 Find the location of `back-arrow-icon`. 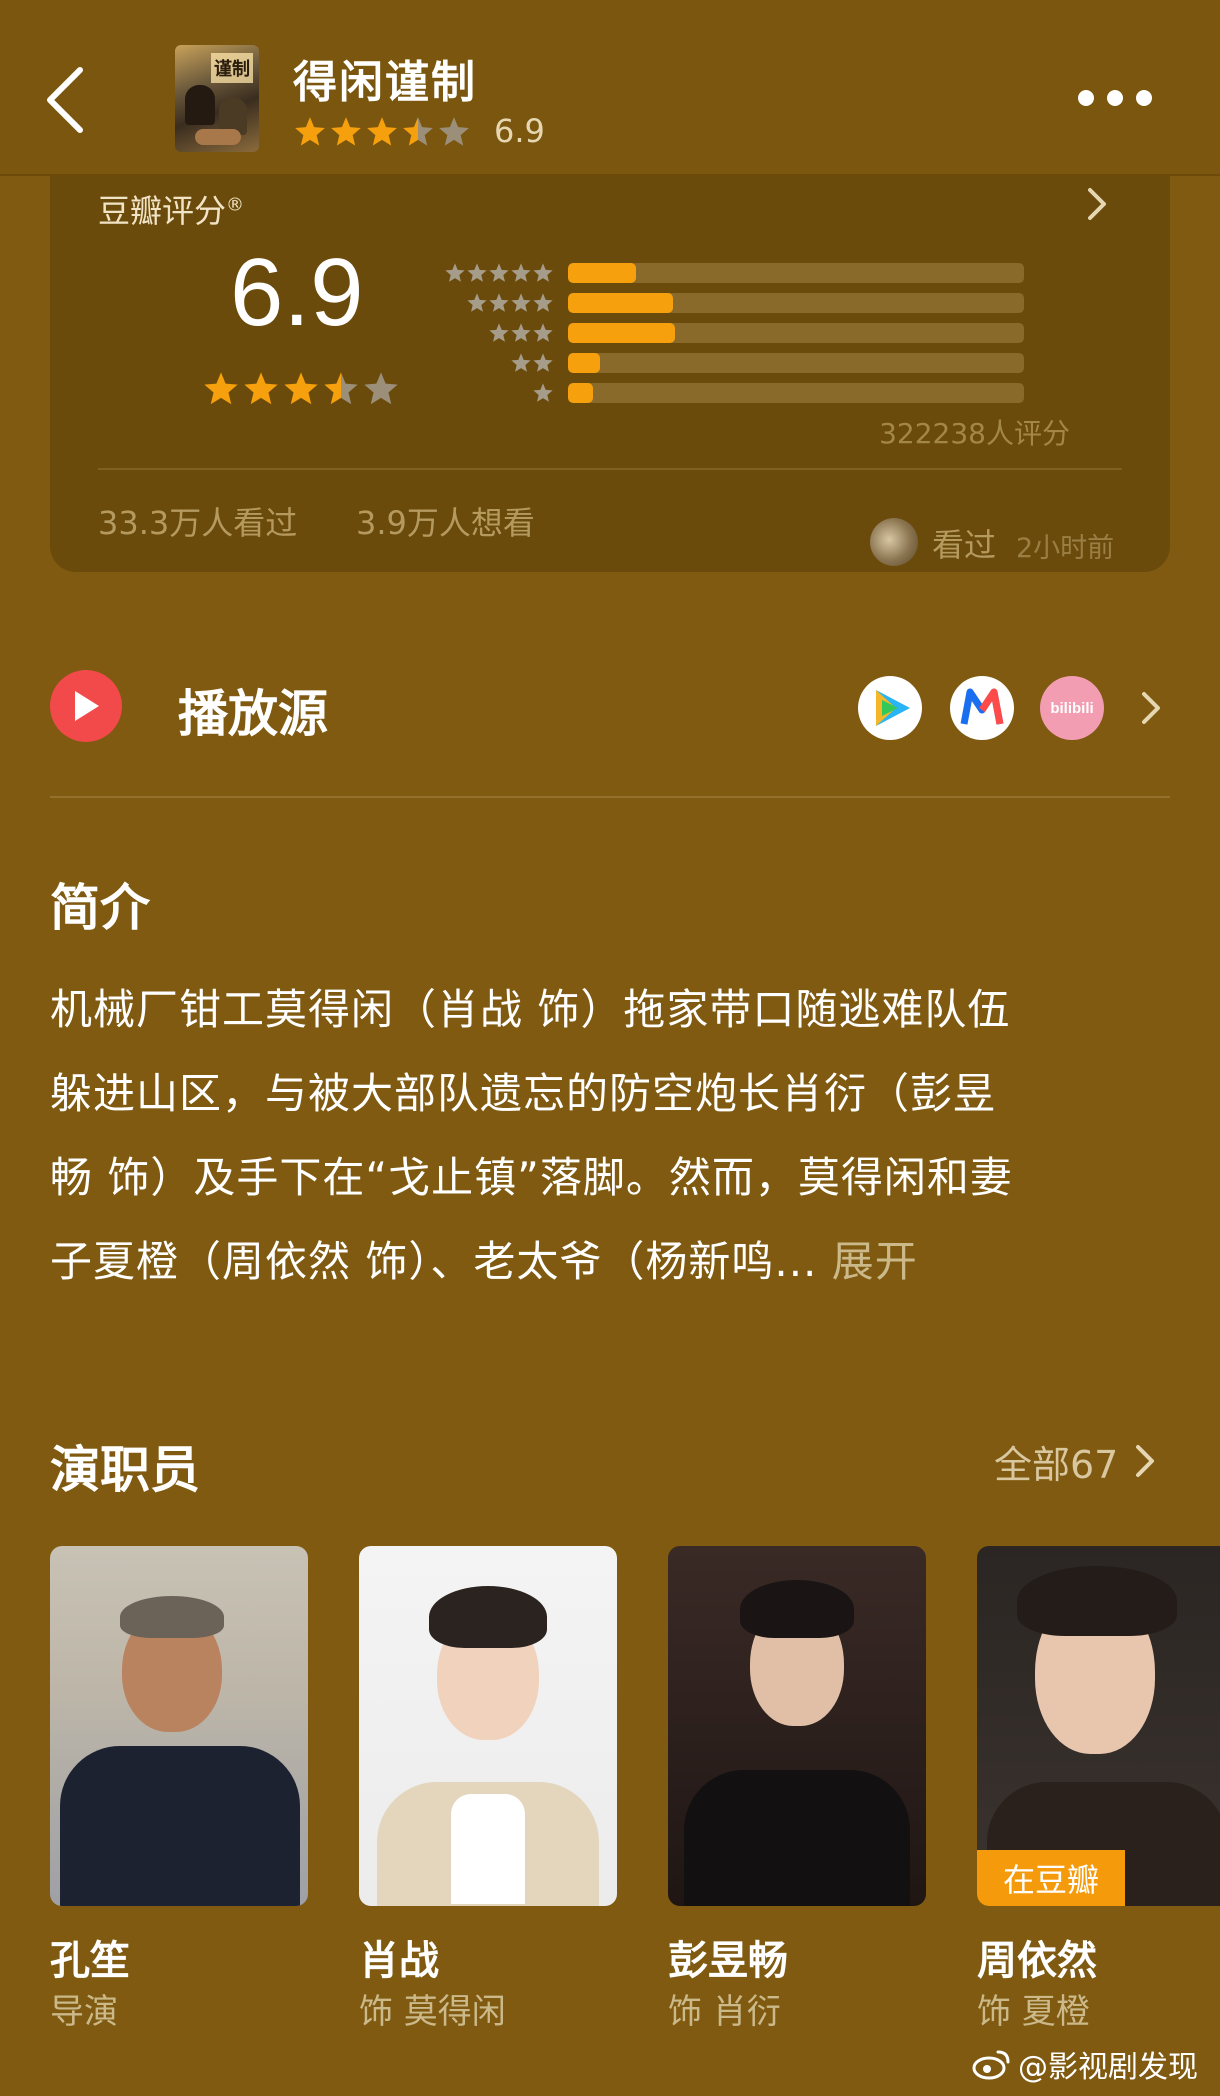

back-arrow-icon is located at coordinates (65, 100).